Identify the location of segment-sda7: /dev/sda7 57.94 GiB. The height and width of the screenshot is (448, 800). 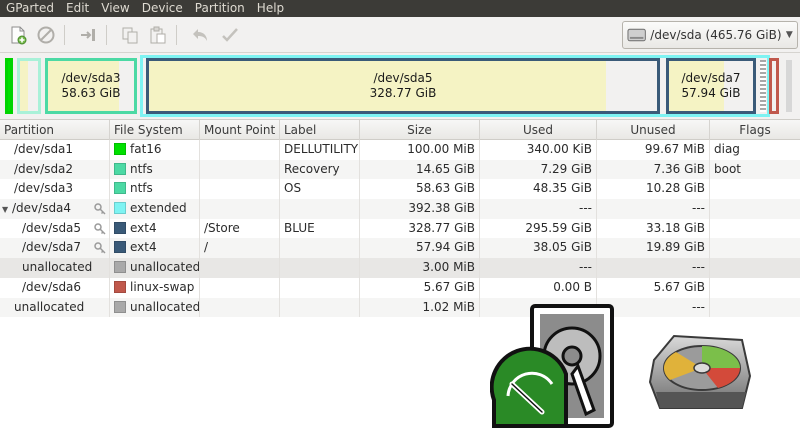
(711, 86).